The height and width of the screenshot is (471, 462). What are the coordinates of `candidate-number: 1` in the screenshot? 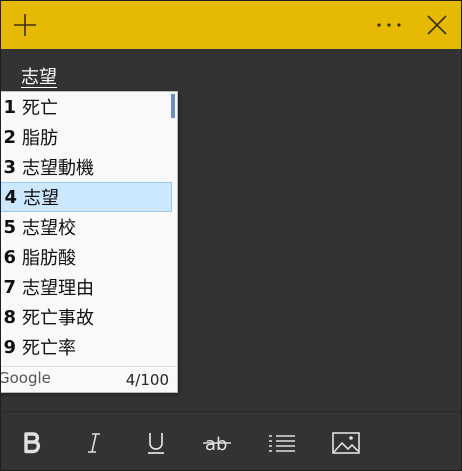 It's located at (9, 107).